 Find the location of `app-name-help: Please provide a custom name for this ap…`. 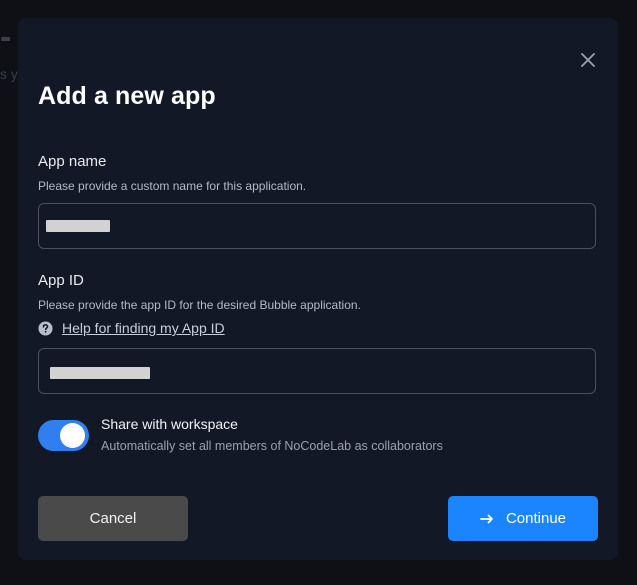

app-name-help: Please provide a custom name for this ap… is located at coordinates (172, 186).